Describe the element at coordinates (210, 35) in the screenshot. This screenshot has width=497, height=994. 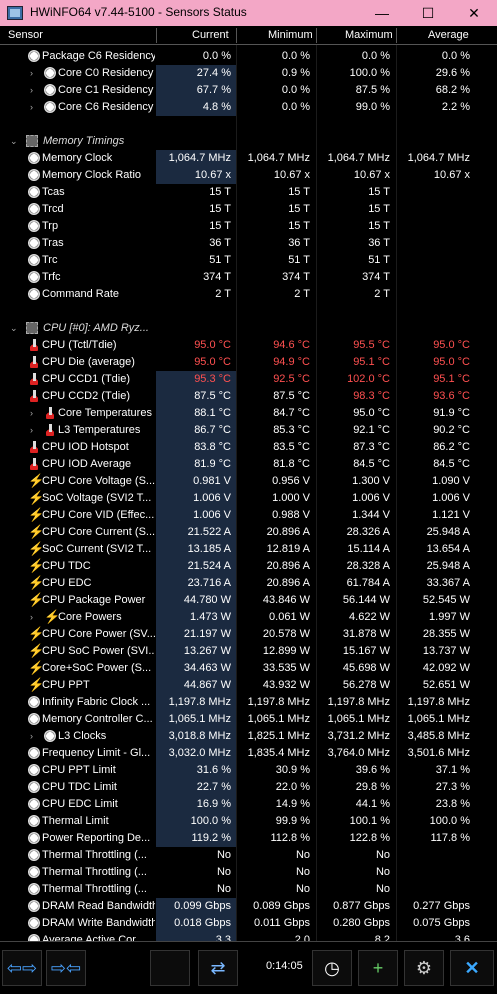
I see `column-current: Current` at that location.